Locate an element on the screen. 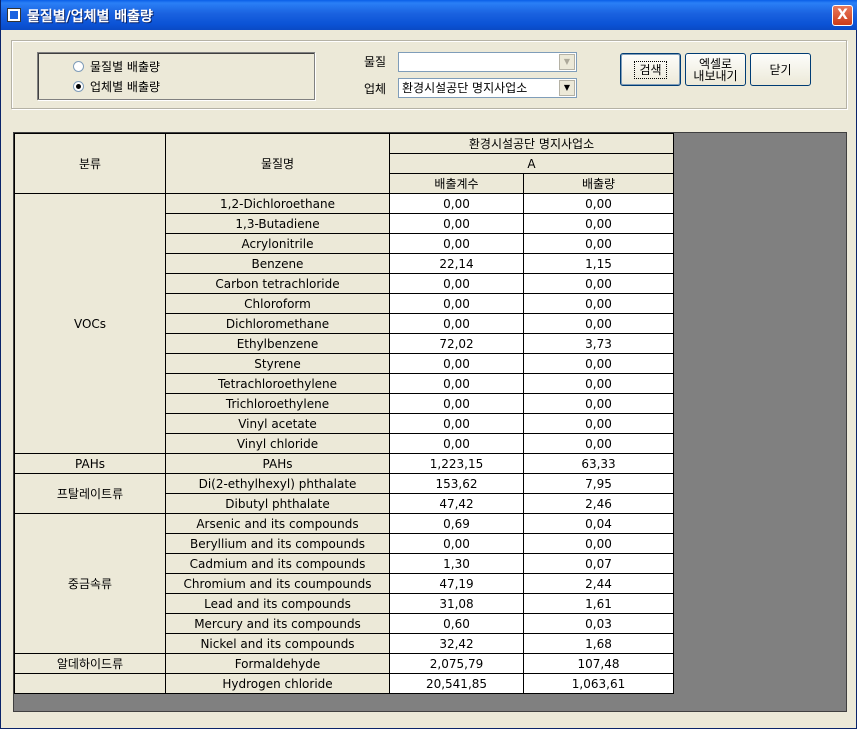 The image size is (857, 729). amount-cell: 1,68 is located at coordinates (598, 643).